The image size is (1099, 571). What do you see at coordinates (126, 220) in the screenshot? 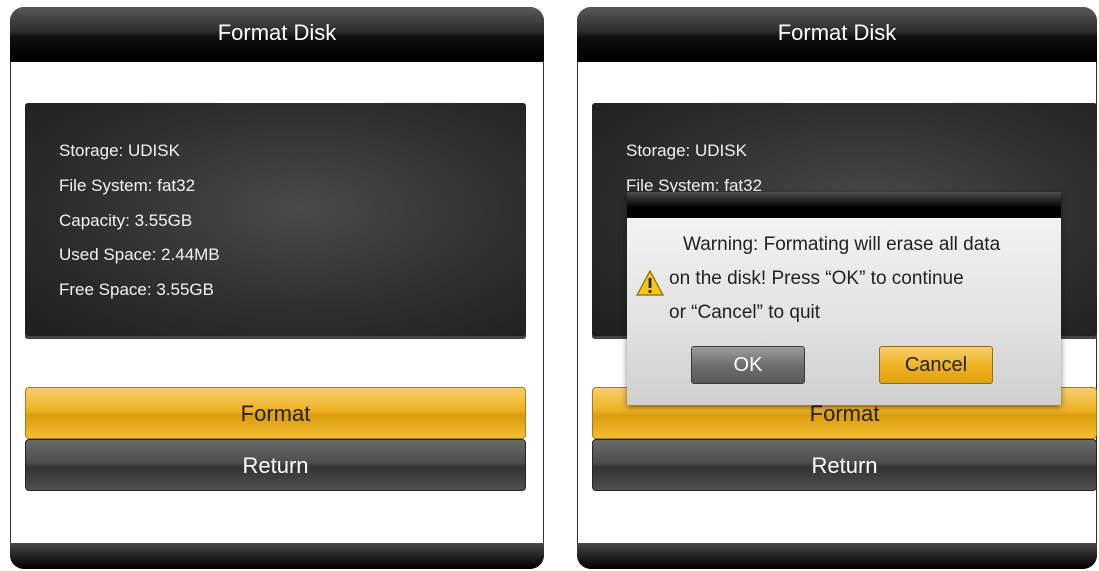
I see `capacity-label: Capacity: 3.55GB` at bounding box center [126, 220].